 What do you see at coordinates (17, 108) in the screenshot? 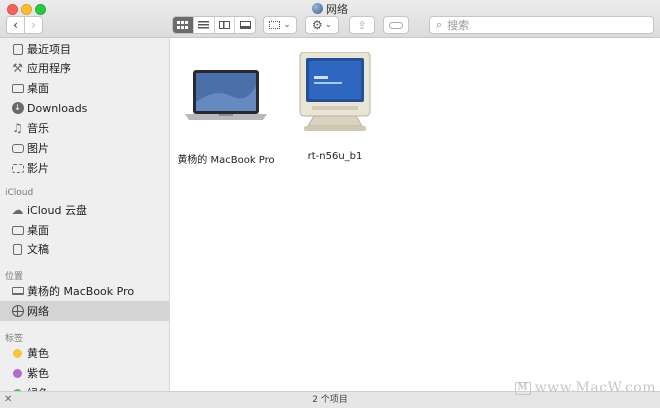
I see `download-icon: ↓` at bounding box center [17, 108].